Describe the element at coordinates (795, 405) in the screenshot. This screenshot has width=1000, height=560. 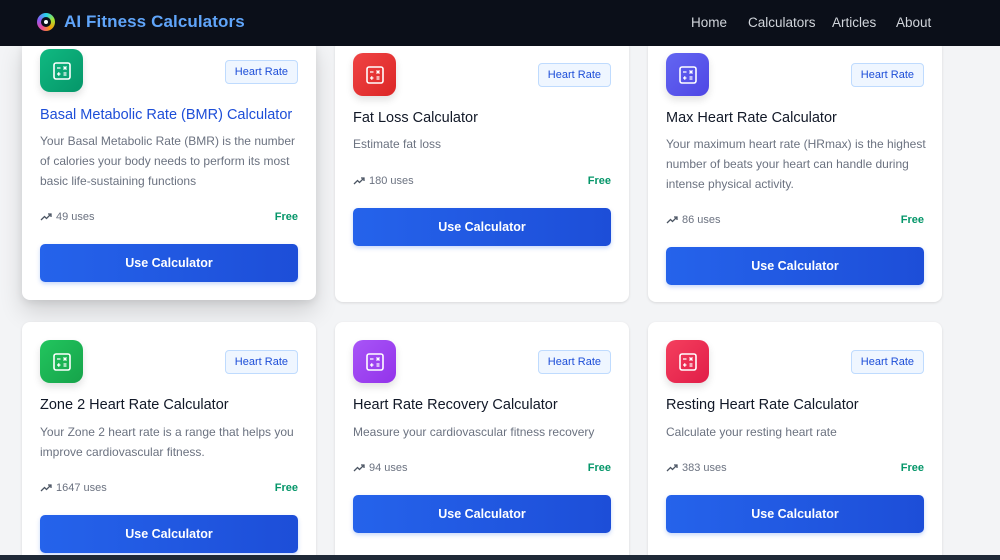
I see `card-title: Resting Heart Rate Calculator` at that location.